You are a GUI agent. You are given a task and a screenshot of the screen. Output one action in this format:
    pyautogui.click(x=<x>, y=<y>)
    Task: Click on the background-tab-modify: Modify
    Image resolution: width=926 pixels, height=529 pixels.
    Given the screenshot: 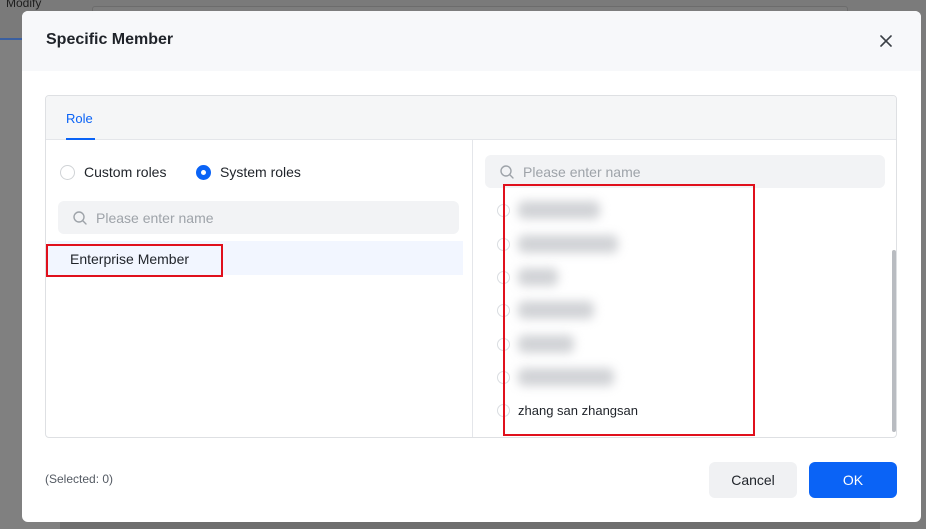 What is the action you would take?
    pyautogui.click(x=24, y=5)
    